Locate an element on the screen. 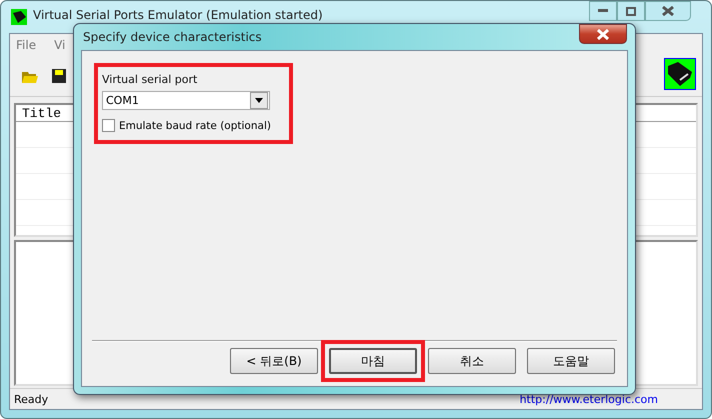 The width and height of the screenshot is (712, 419). website-link: http://www.eterlogic.com is located at coordinates (589, 399).